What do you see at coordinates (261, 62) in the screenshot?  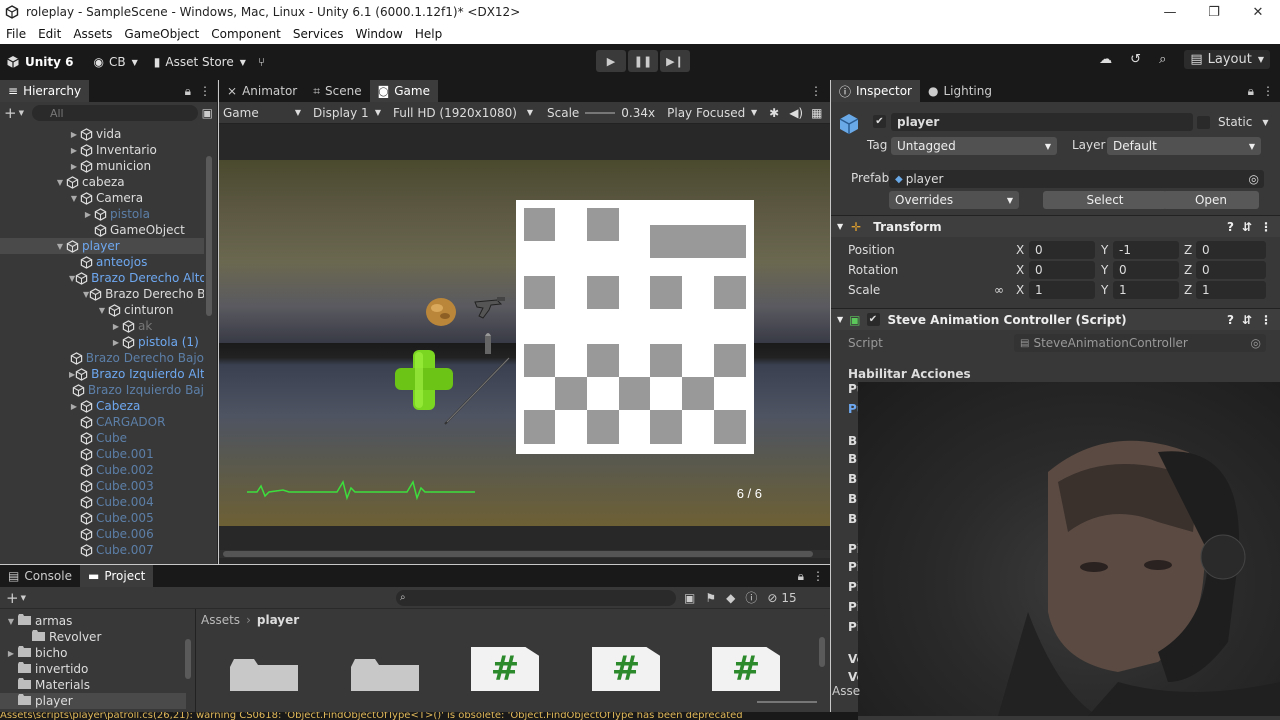 I see `version-control-button: ⑂` at bounding box center [261, 62].